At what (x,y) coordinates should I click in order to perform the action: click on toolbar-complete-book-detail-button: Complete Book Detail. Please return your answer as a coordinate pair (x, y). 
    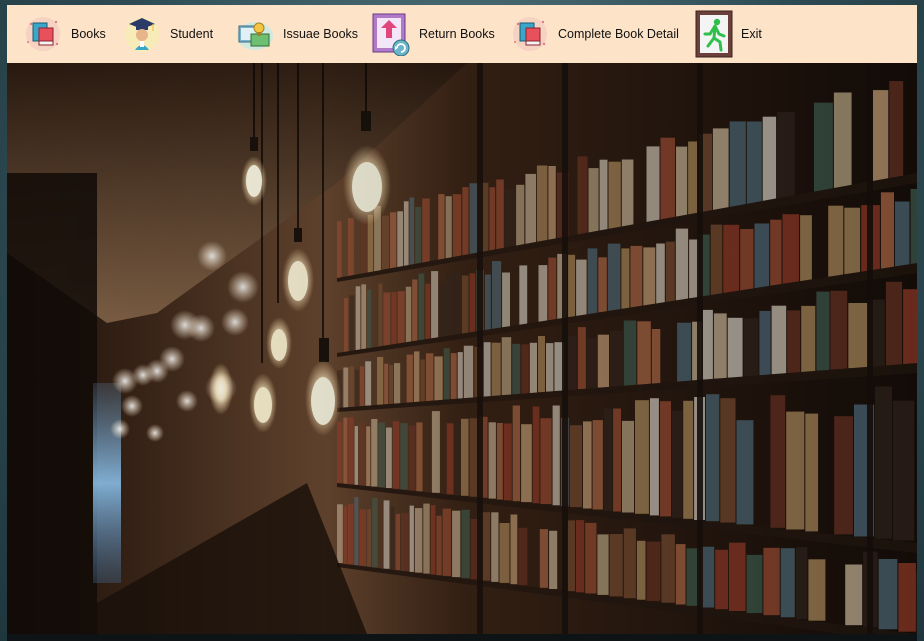
    Looking at the image, I should click on (594, 34).